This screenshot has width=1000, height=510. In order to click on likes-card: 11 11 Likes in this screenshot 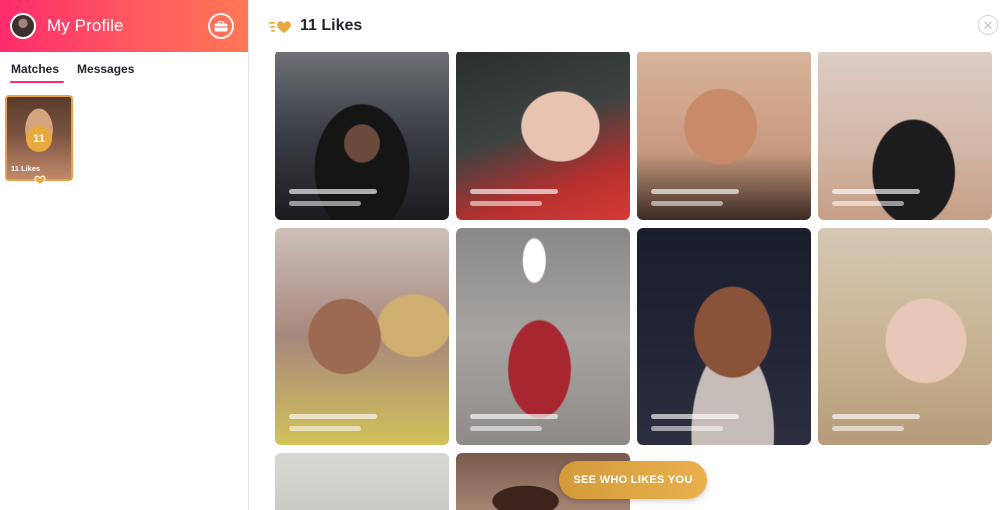, I will do `click(39, 138)`.